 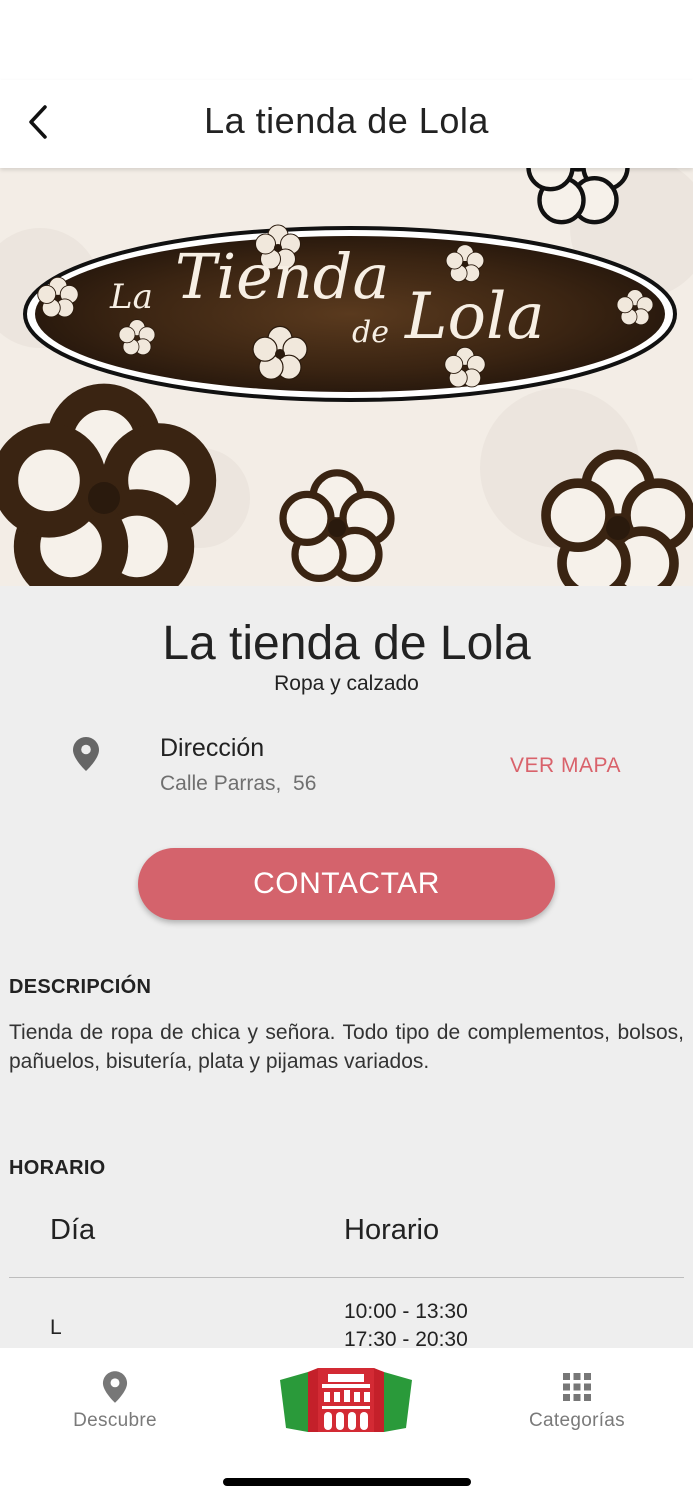 What do you see at coordinates (73, 1230) in the screenshot?
I see `column-header-day: Día` at bounding box center [73, 1230].